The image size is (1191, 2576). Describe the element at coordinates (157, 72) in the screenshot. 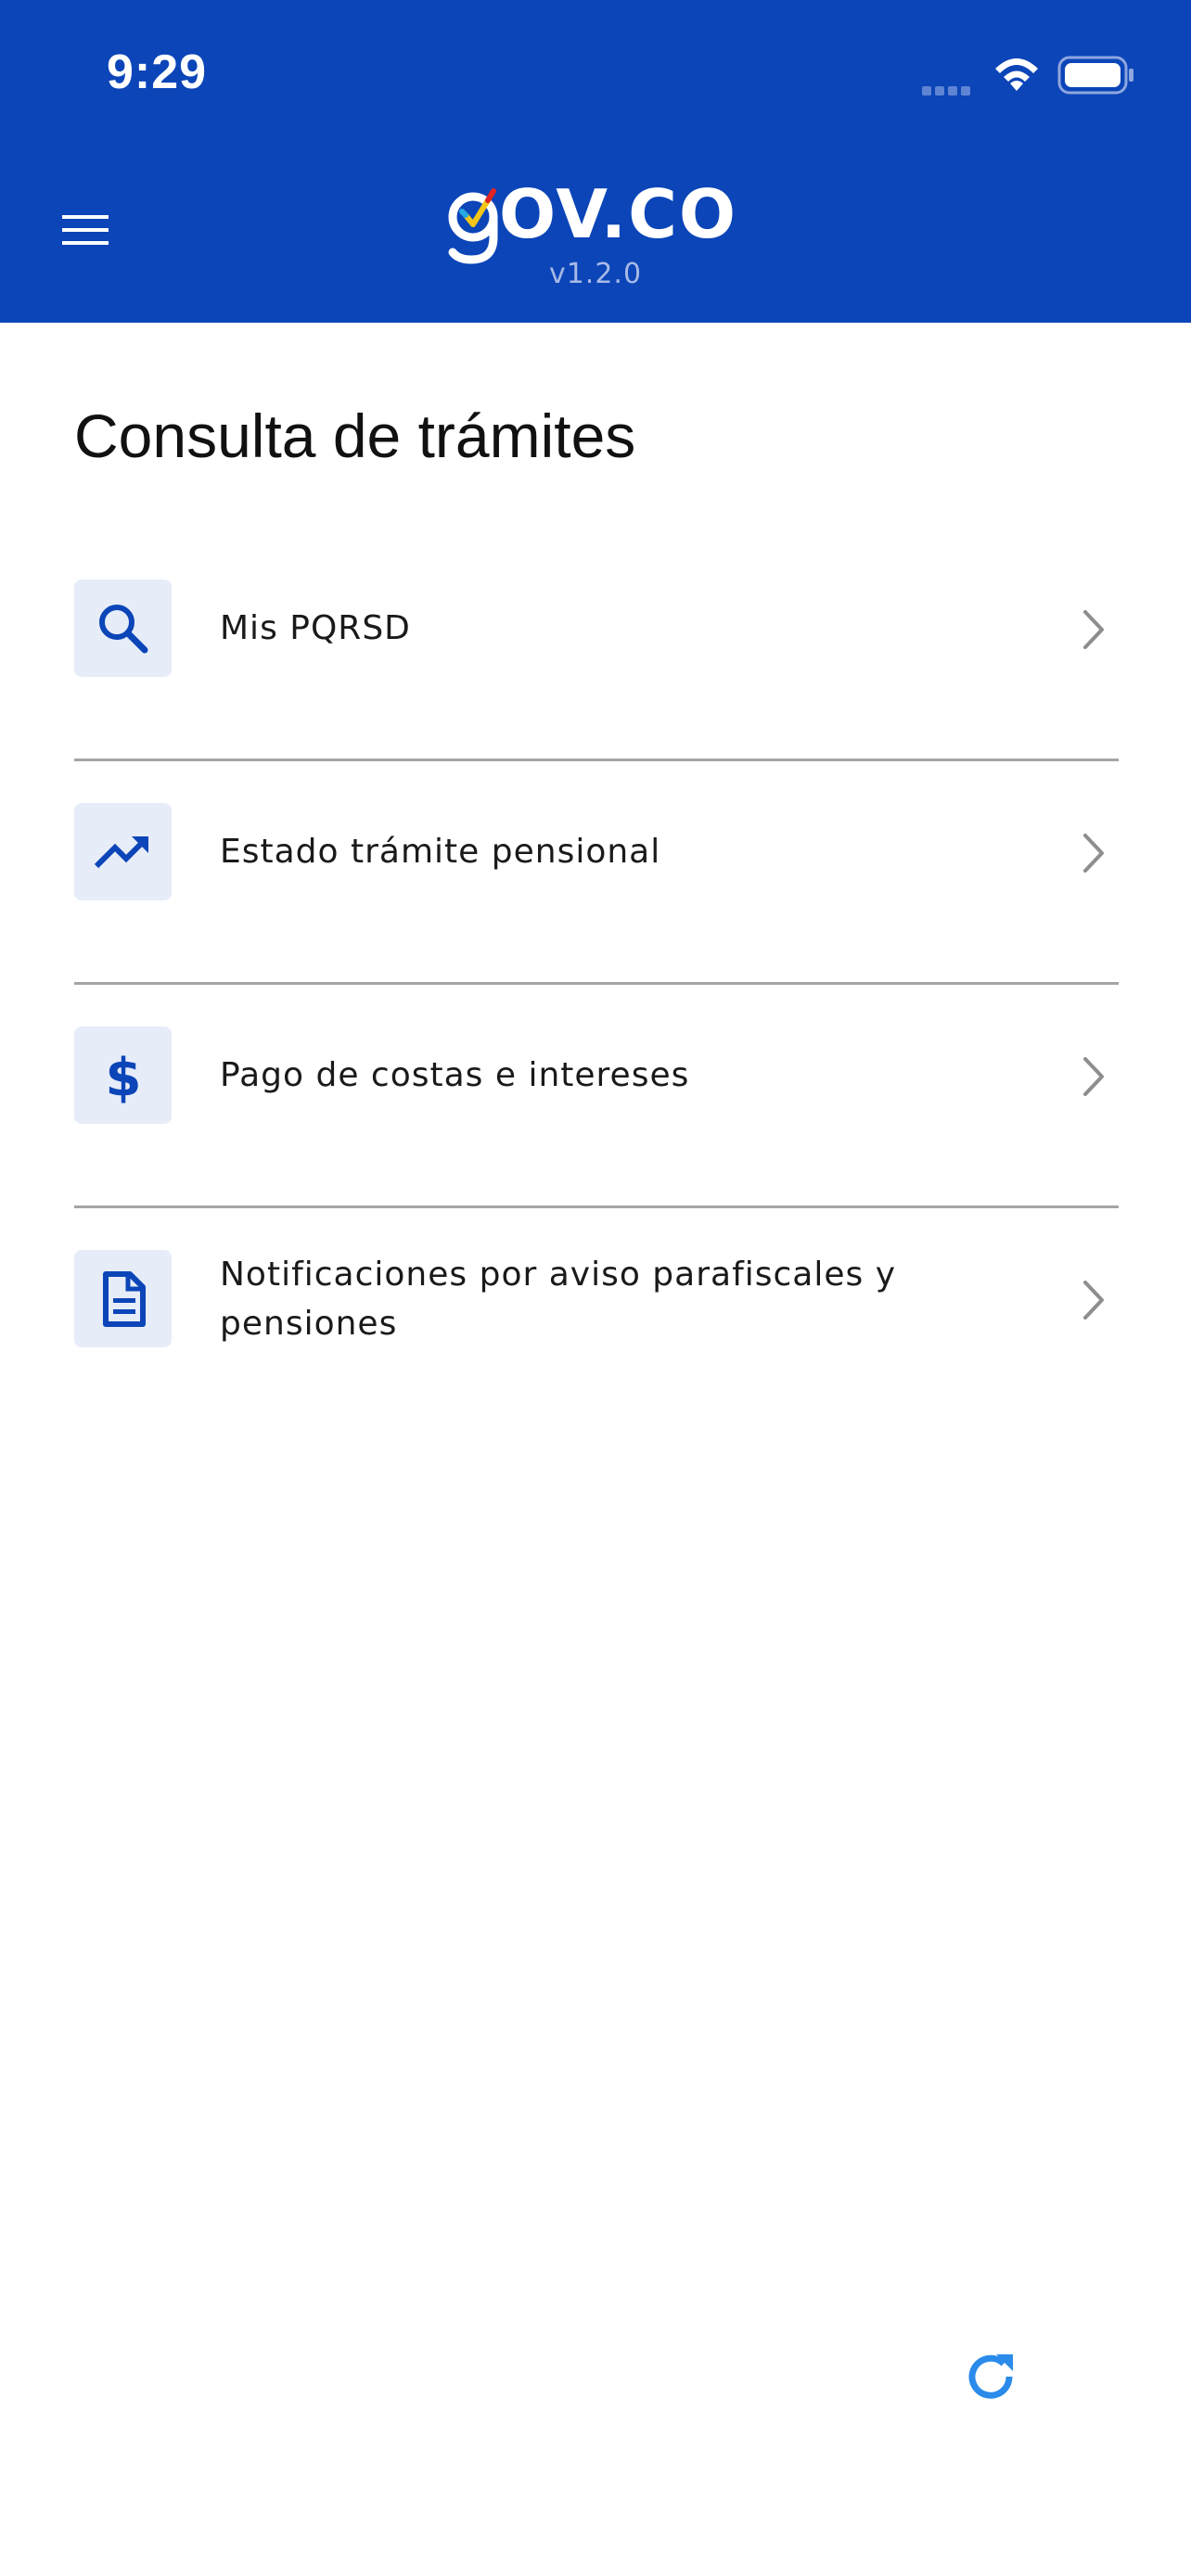

I see `status-time: 9:29` at that location.